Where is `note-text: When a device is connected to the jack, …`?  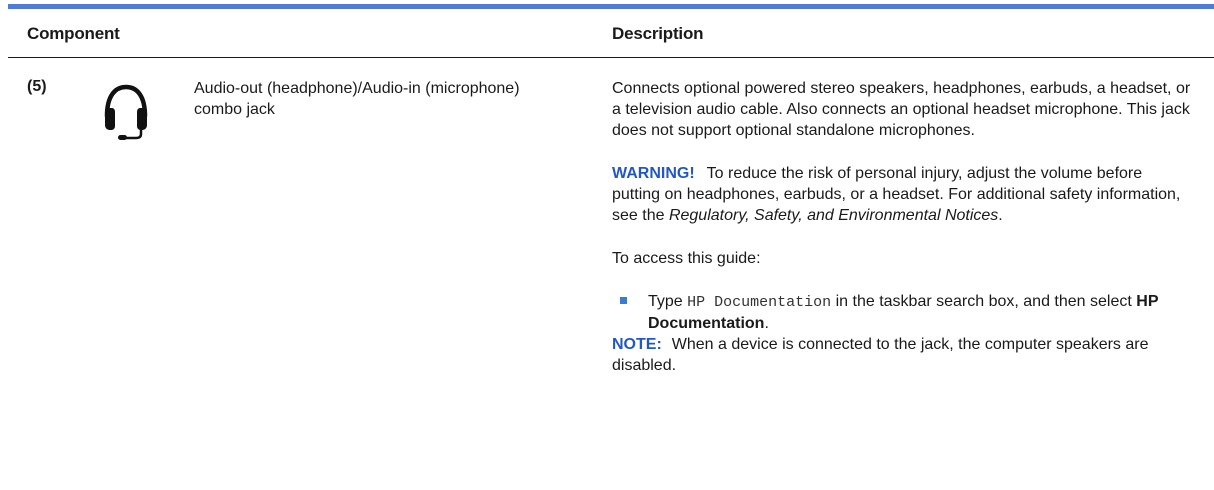 note-text: When a device is connected to the jack, … is located at coordinates (880, 355).